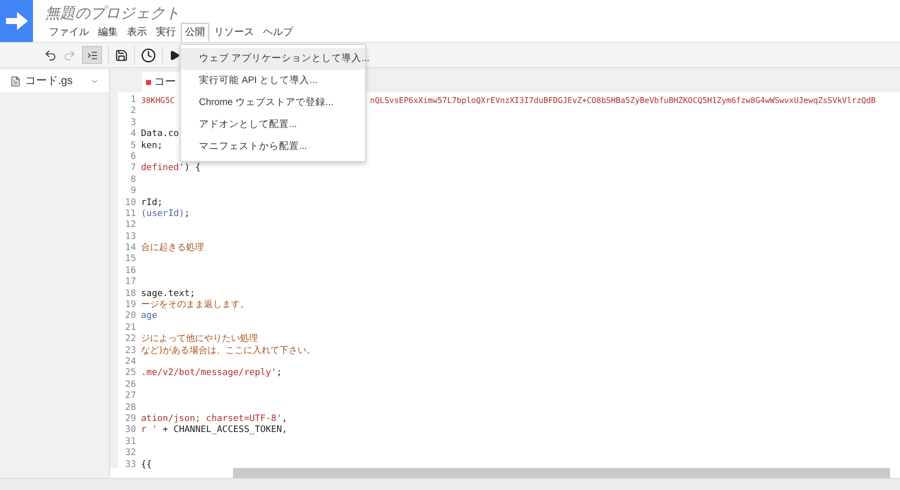  Describe the element at coordinates (130, 214) in the screenshot. I see `line-number: 11` at that location.